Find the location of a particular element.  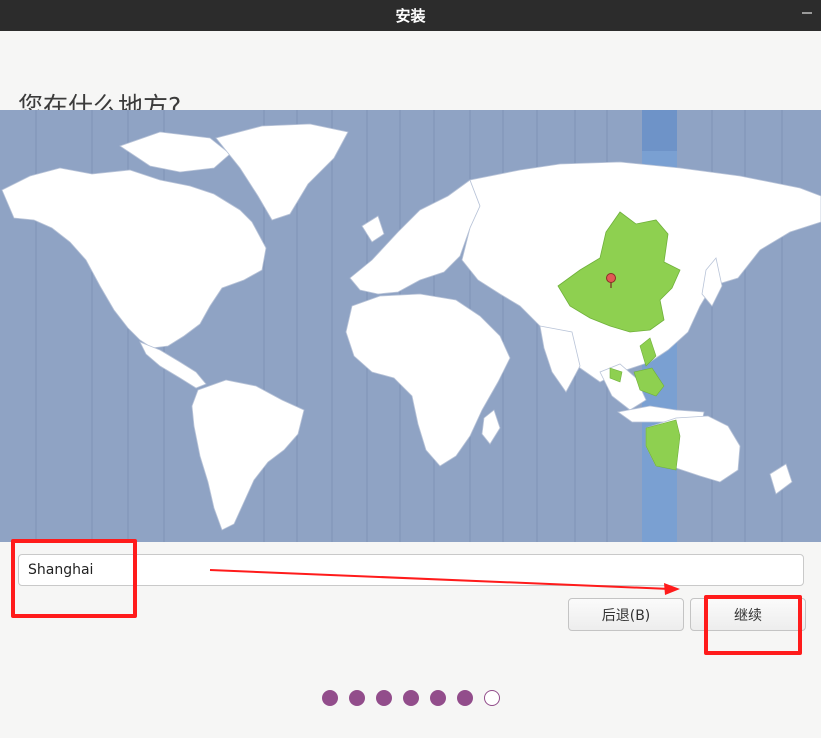

progress-dots is located at coordinates (411, 699).